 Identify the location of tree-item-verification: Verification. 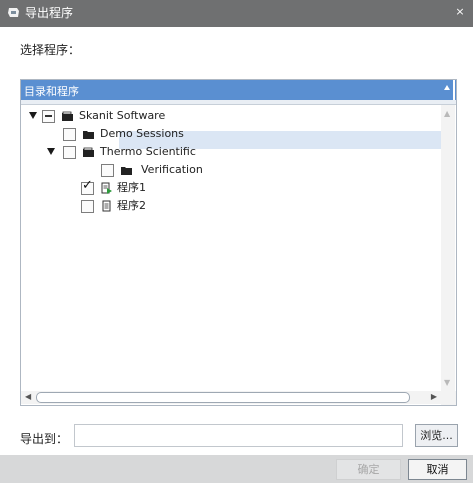
(231, 170).